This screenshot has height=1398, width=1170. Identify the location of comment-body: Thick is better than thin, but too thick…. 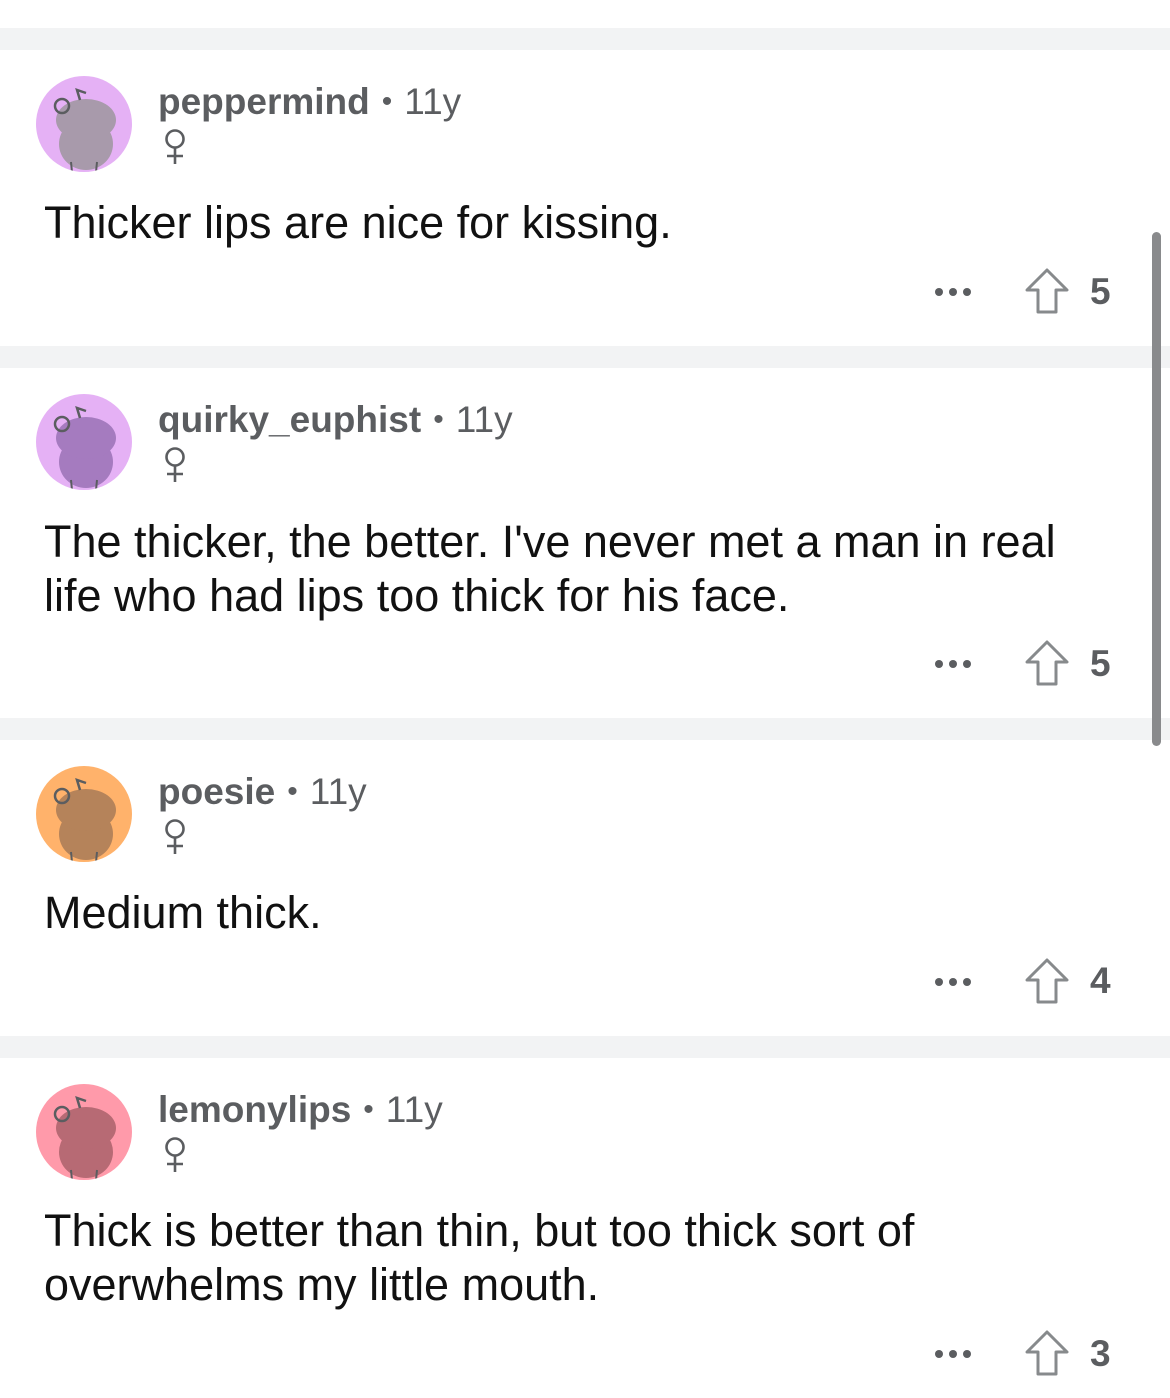
(479, 1257).